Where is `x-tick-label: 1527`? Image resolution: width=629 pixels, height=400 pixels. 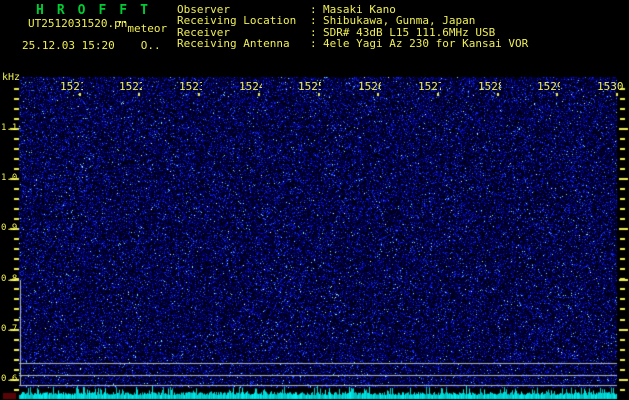
x-tick-label: 1527 is located at coordinates (429, 86).